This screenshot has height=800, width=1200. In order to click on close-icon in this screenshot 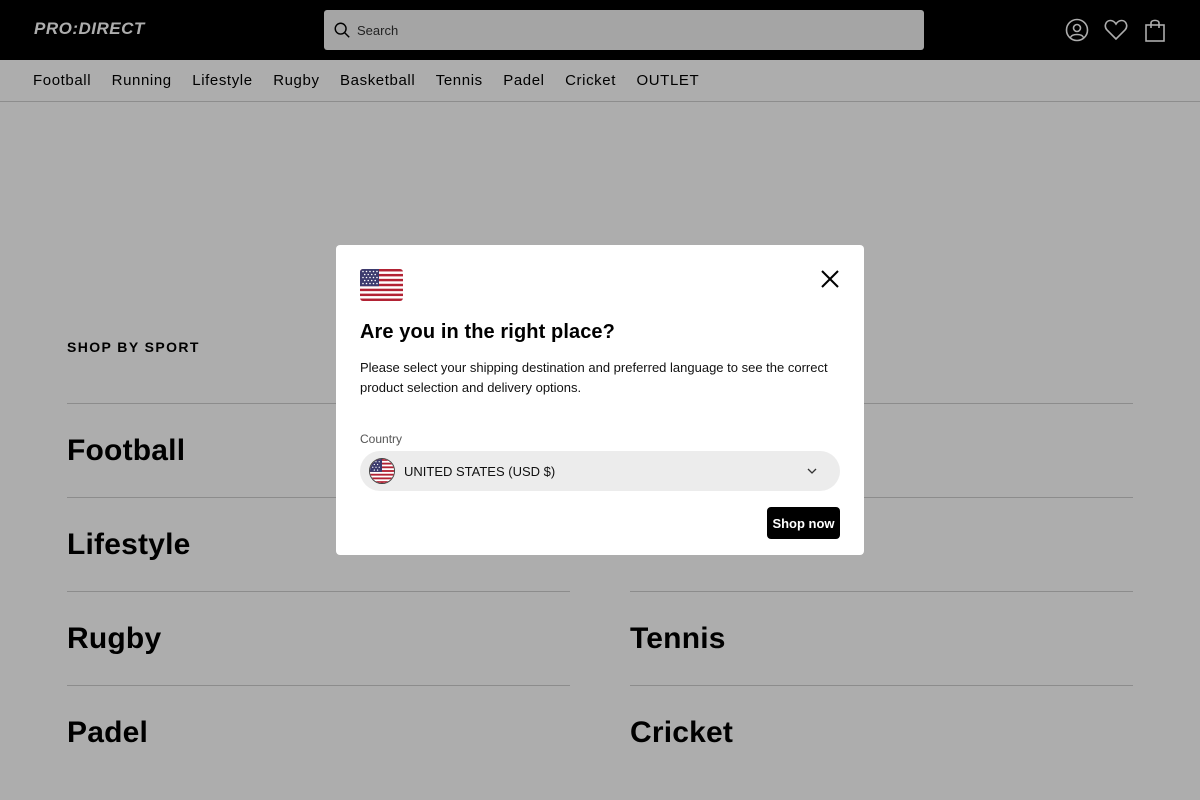, I will do `click(830, 279)`.